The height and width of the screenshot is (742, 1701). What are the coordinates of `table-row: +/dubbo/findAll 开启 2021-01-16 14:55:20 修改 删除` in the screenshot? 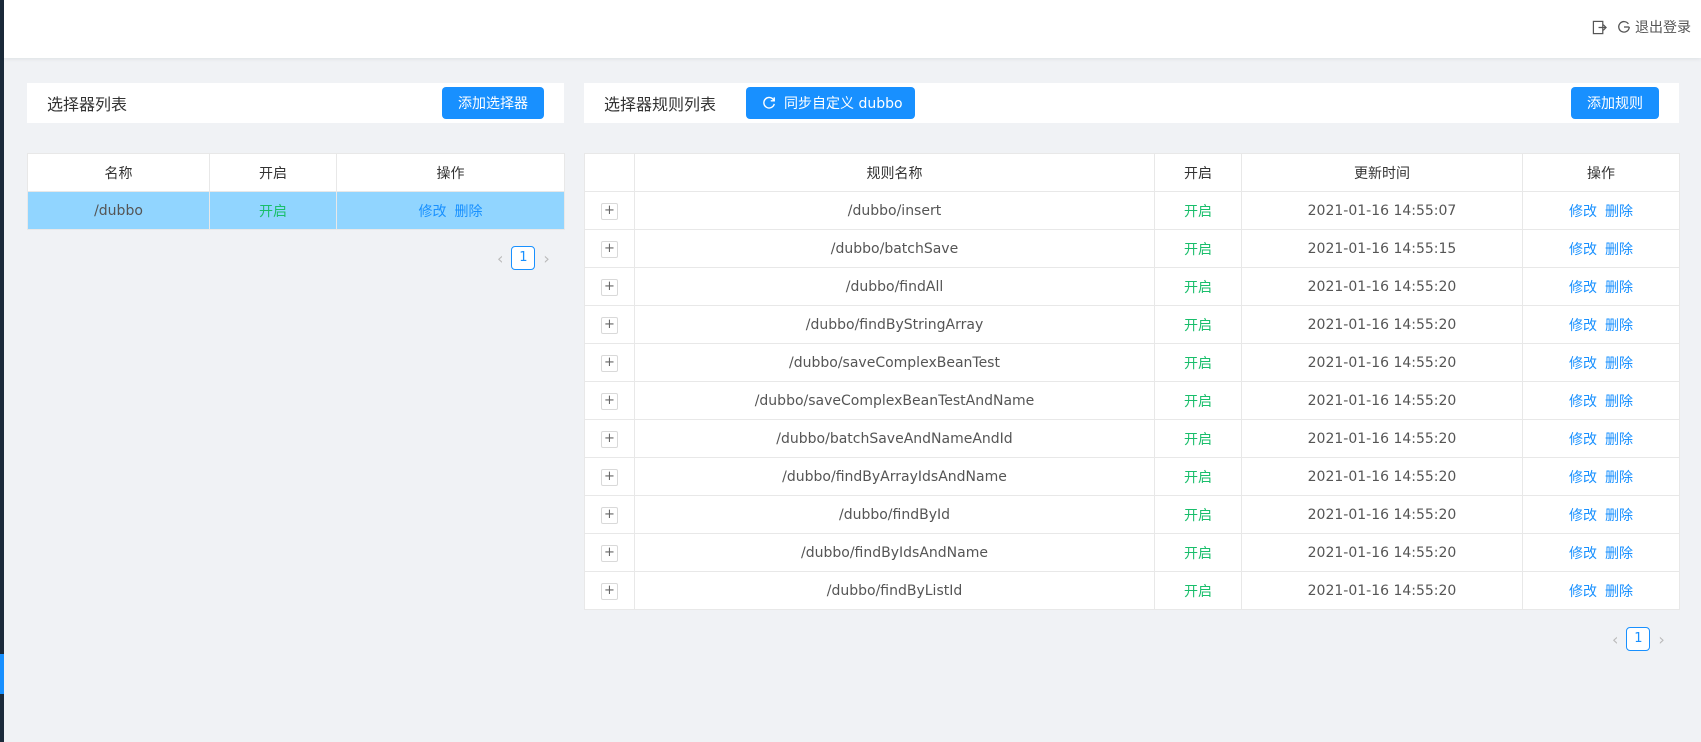 It's located at (1132, 286).